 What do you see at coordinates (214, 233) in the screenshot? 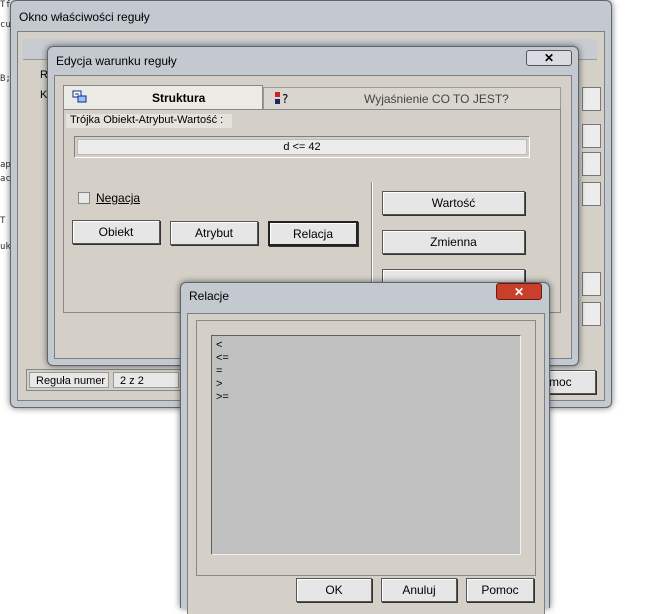
I see `attribute-button: Atrybut` at bounding box center [214, 233].